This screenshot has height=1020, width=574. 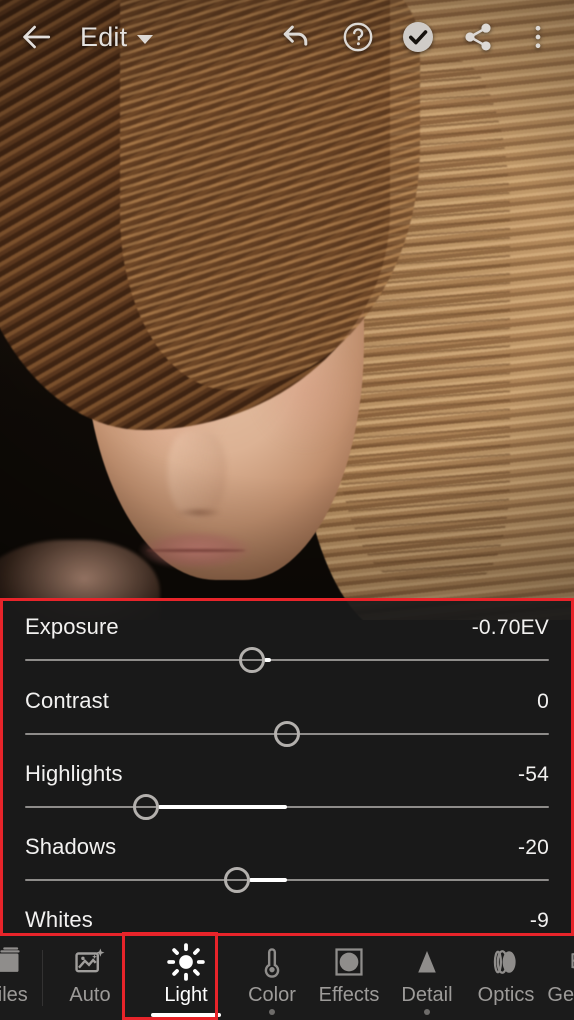 I want to click on nav-tab-label: Light, so click(x=186, y=995).